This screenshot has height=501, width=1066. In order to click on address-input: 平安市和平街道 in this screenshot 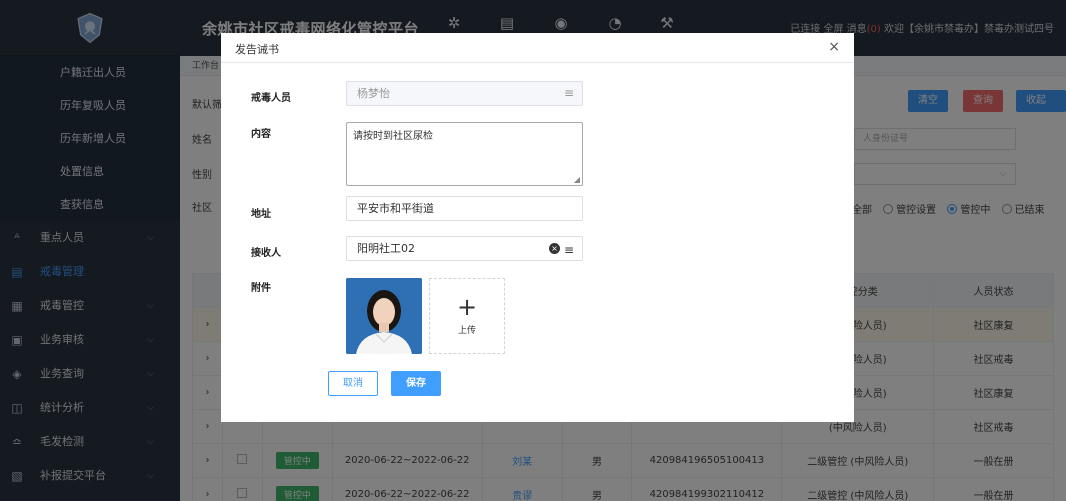, I will do `click(464, 208)`.